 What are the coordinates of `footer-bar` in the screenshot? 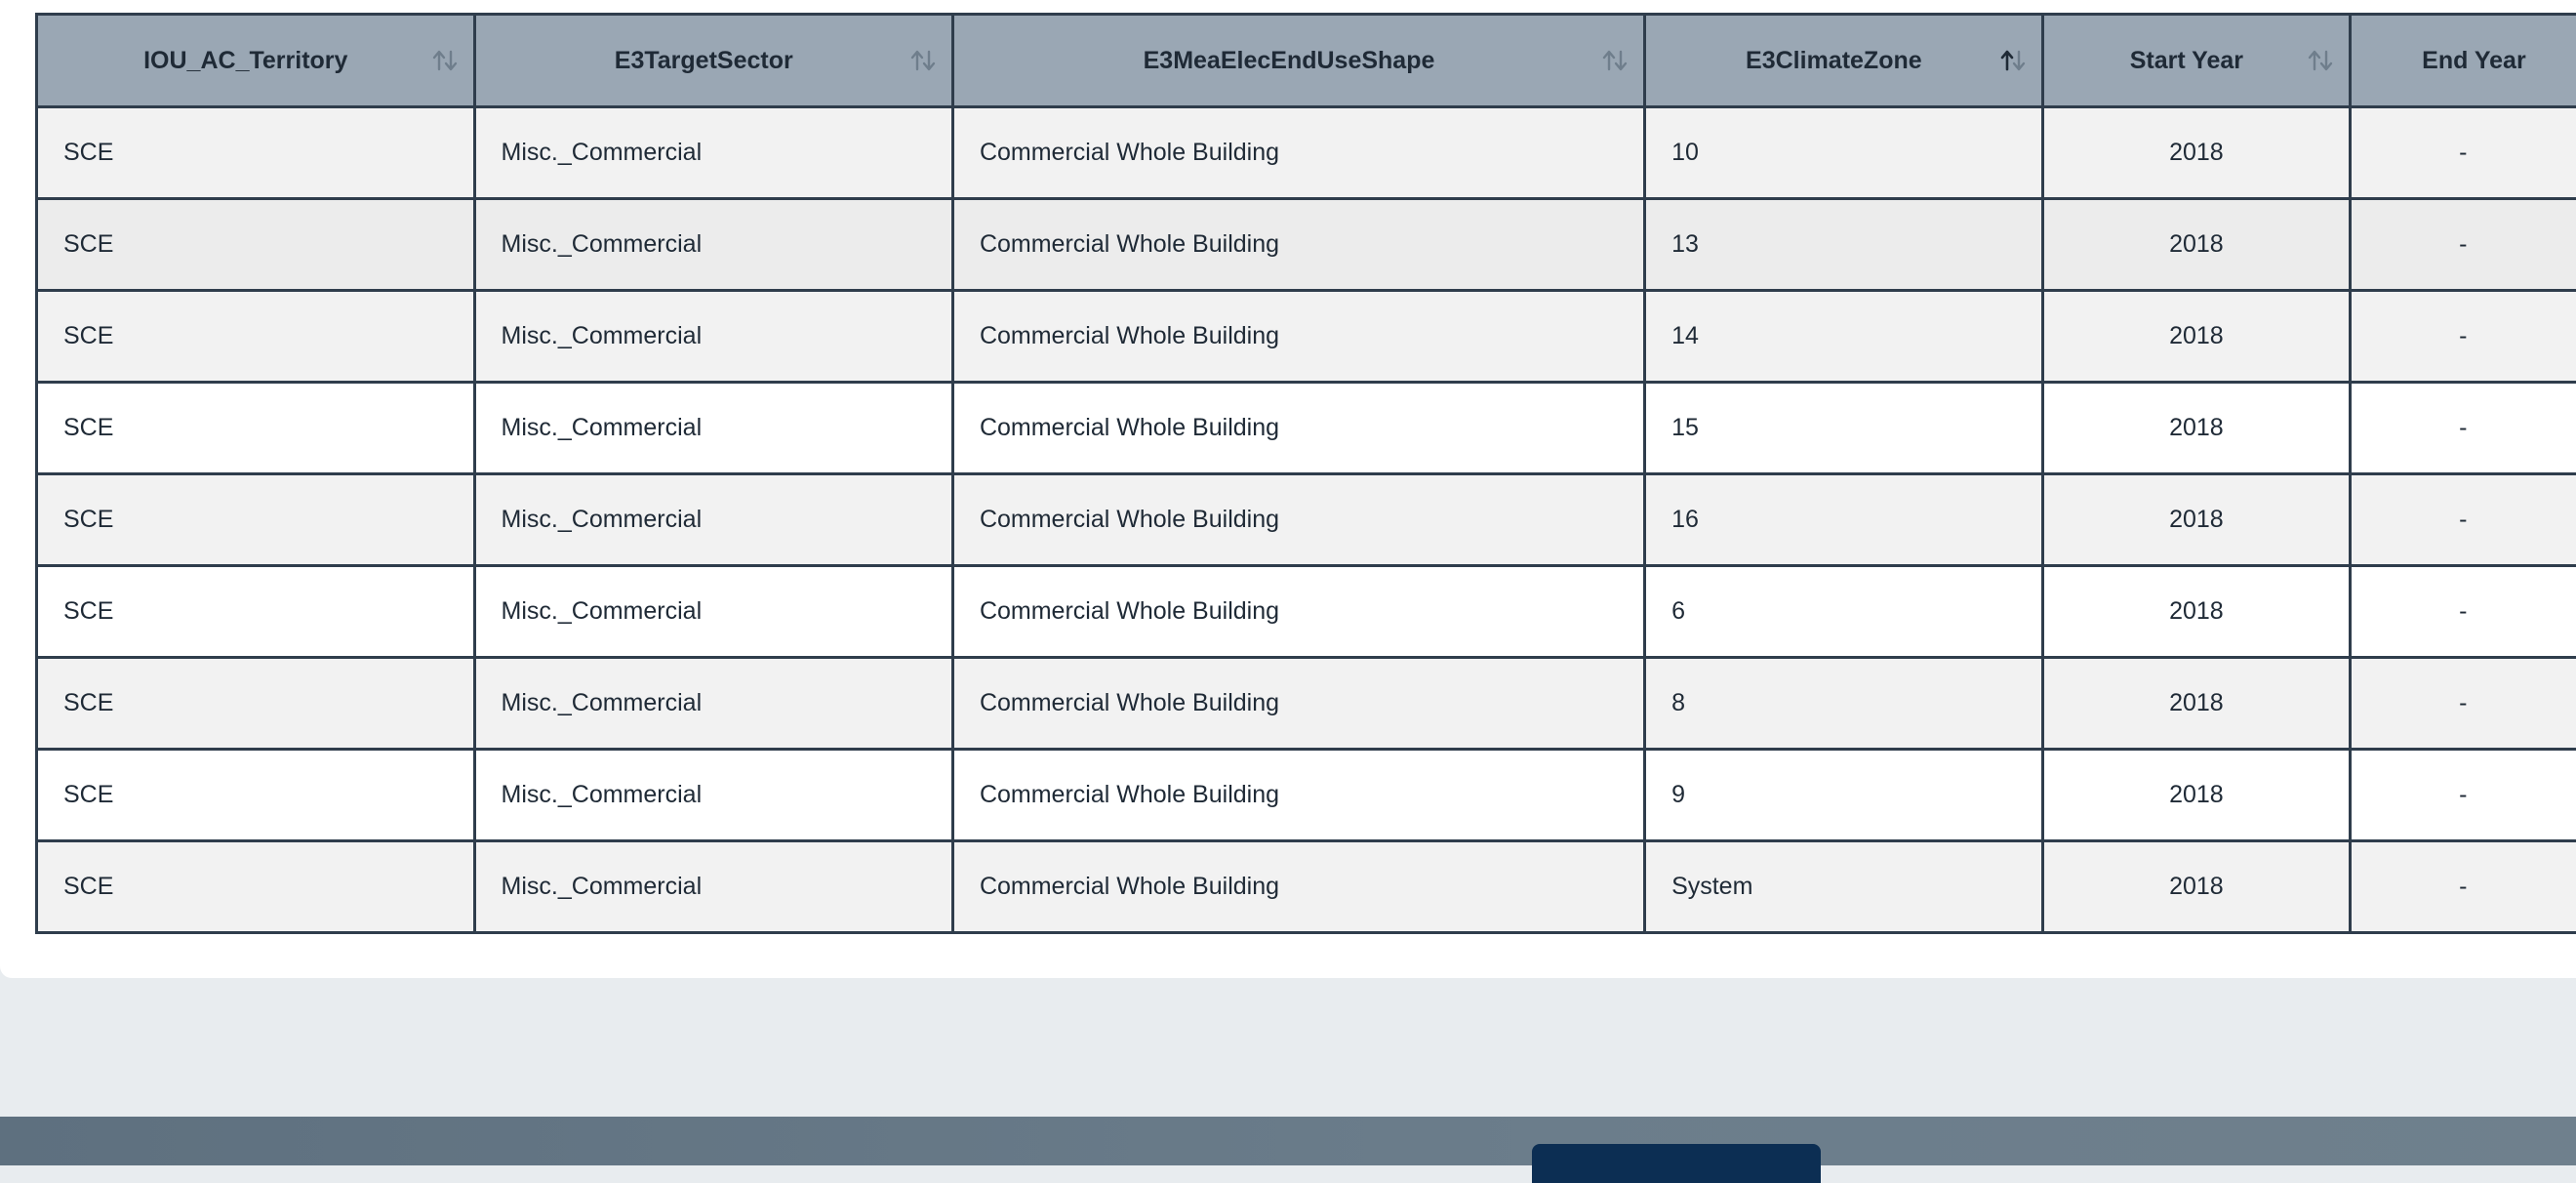 It's located at (1288, 1141).